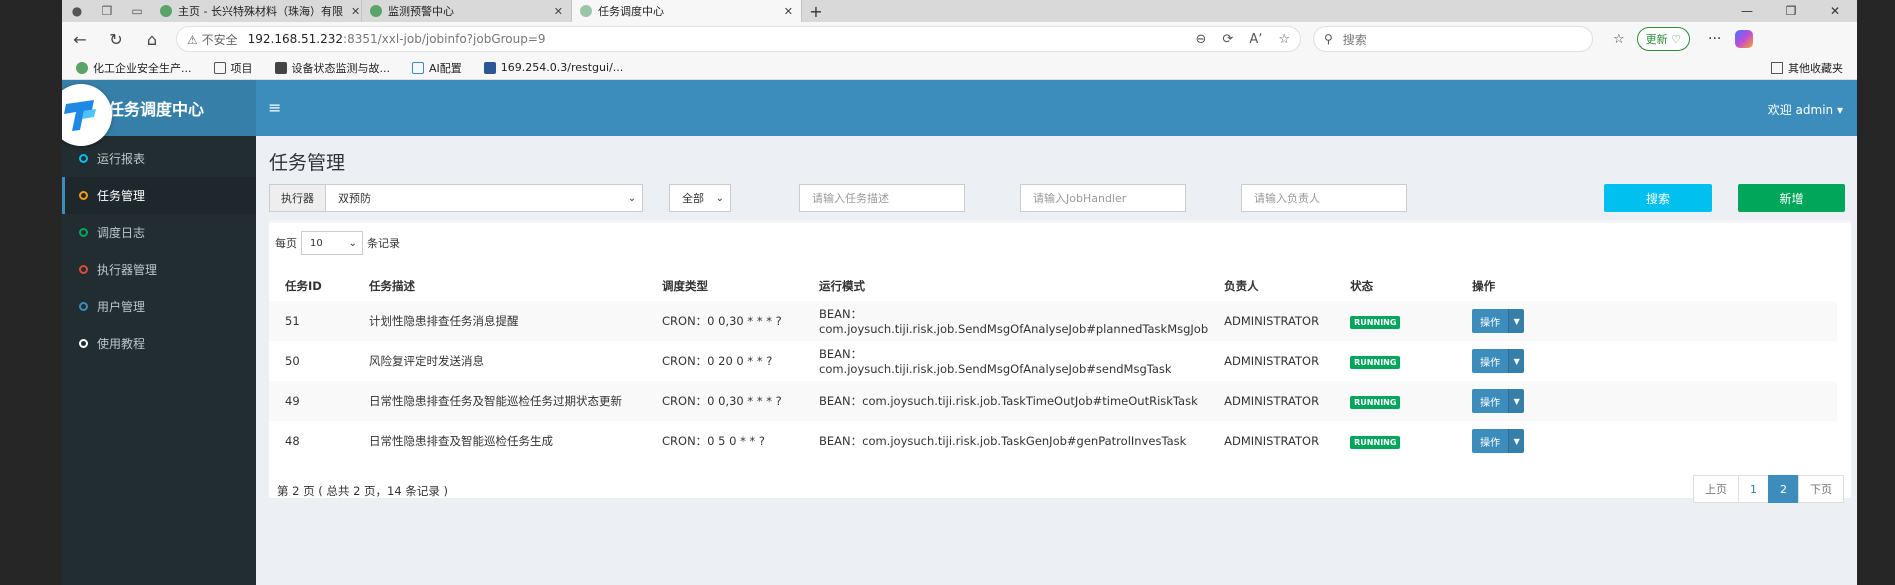 The height and width of the screenshot is (585, 1895). What do you see at coordinates (437, 68) in the screenshot?
I see `bookmark-item: AI配置` at bounding box center [437, 68].